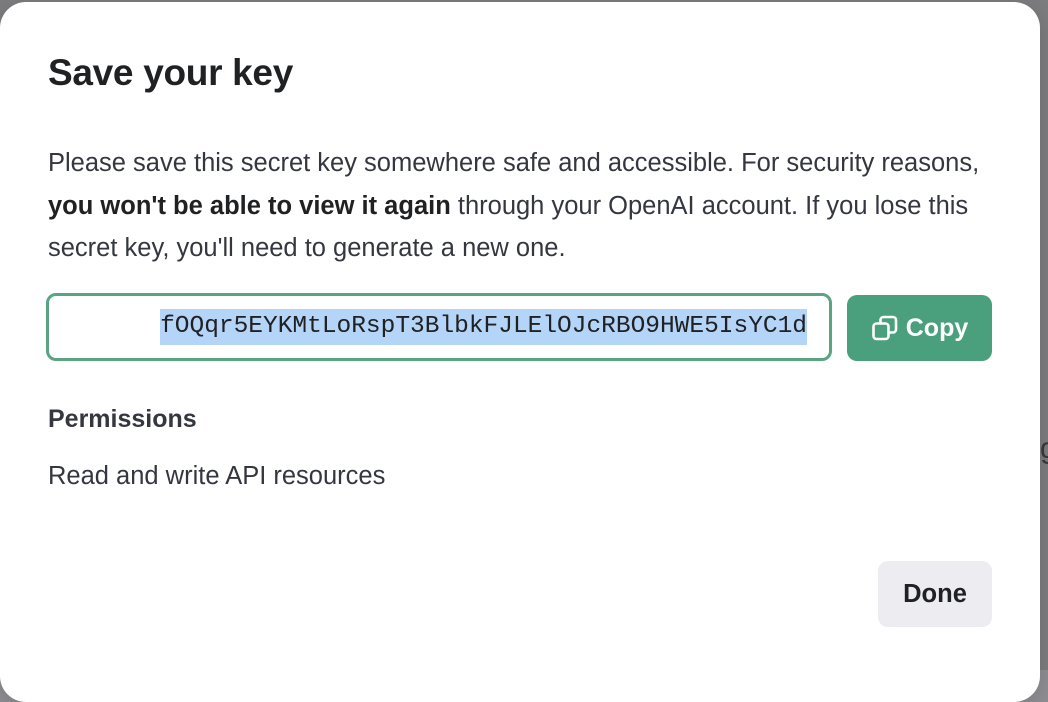  What do you see at coordinates (937, 327) in the screenshot?
I see `copy-button-label: Copy` at bounding box center [937, 327].